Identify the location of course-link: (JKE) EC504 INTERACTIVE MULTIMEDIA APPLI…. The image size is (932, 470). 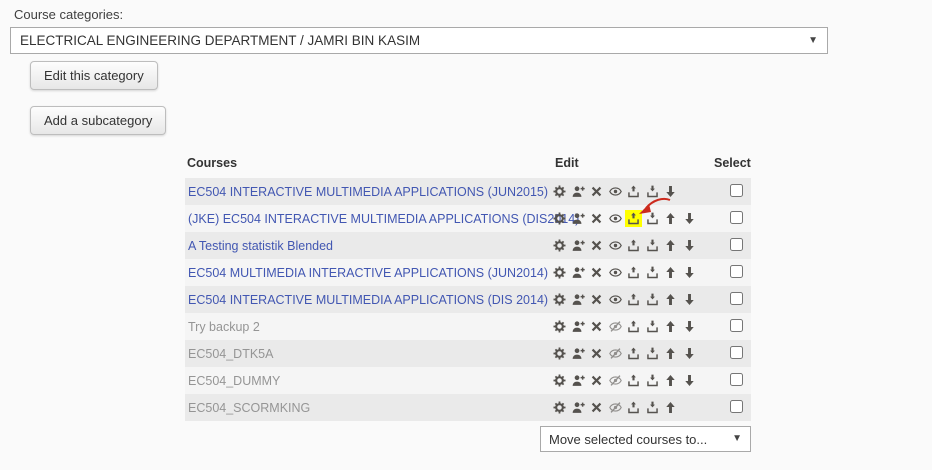
(383, 219).